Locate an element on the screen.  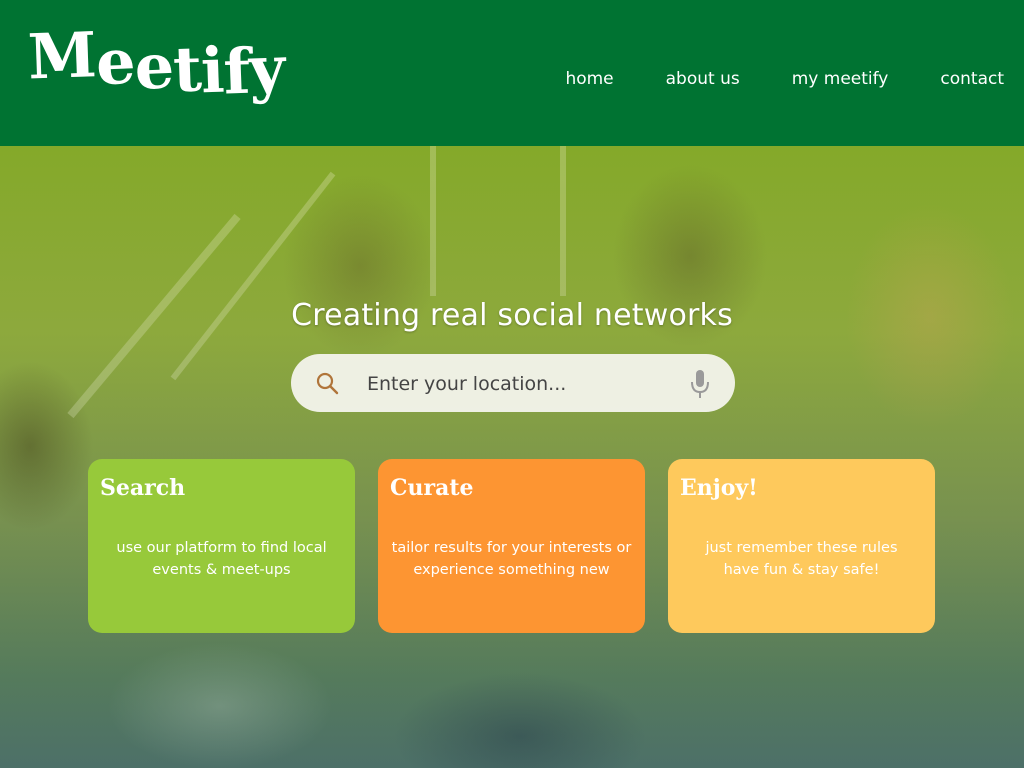
location-search-bar is located at coordinates (513, 383).